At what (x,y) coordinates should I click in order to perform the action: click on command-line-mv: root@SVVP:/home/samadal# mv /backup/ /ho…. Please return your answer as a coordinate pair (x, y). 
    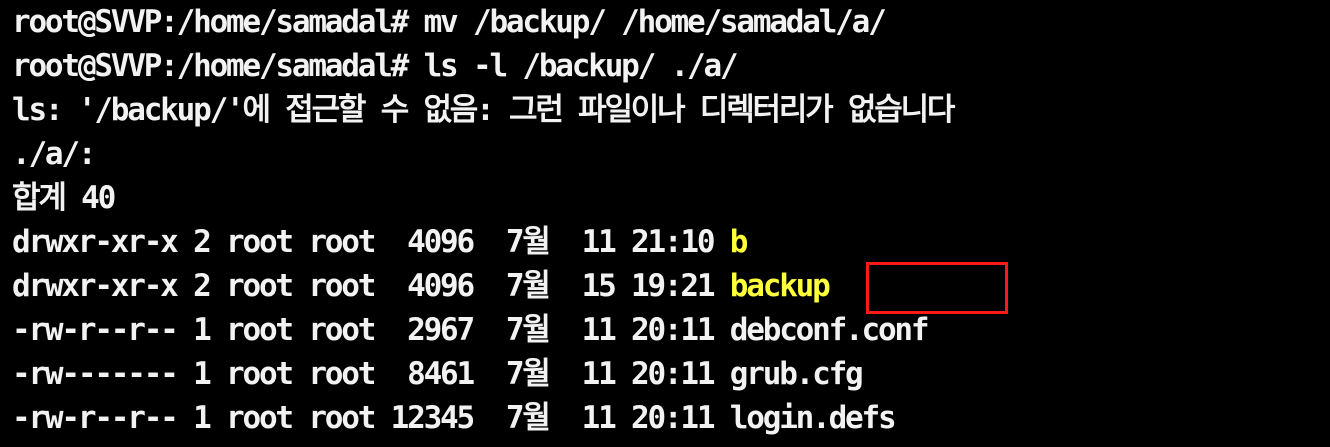
    Looking at the image, I should click on (449, 22).